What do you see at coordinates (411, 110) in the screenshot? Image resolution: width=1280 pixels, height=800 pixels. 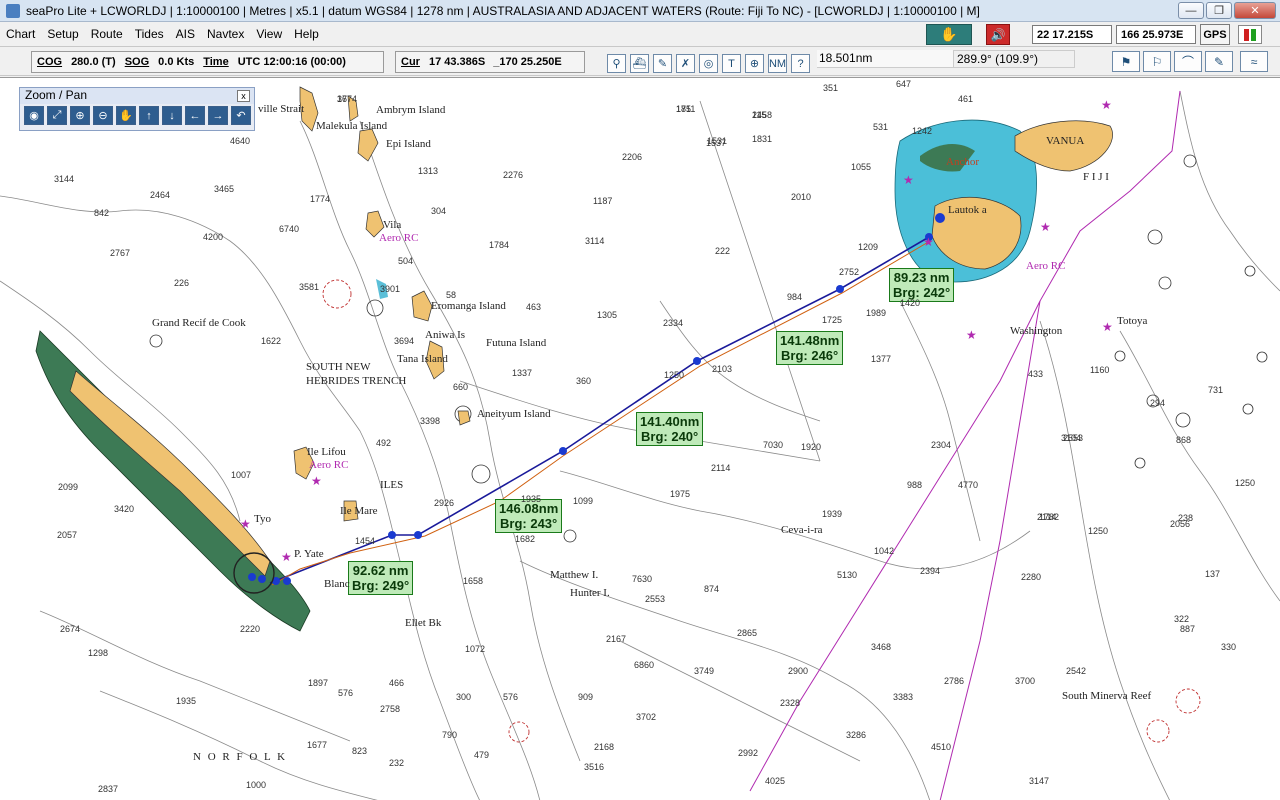 I see `place-label: Ambrym Island` at bounding box center [411, 110].